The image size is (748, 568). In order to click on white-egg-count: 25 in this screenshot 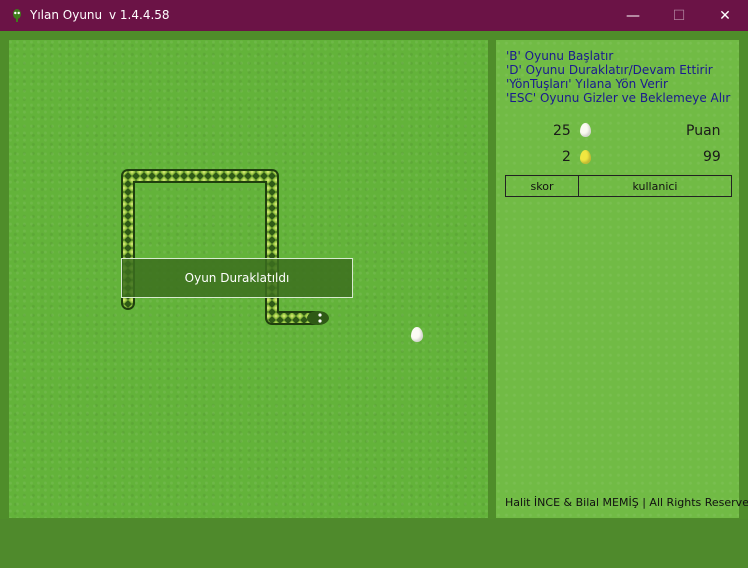, I will do `click(562, 131)`.